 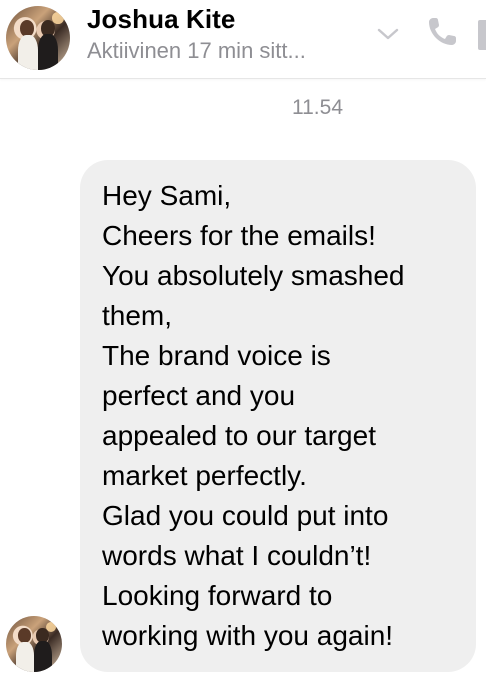 I want to click on message-timestamp: 11.54, so click(x=317, y=107).